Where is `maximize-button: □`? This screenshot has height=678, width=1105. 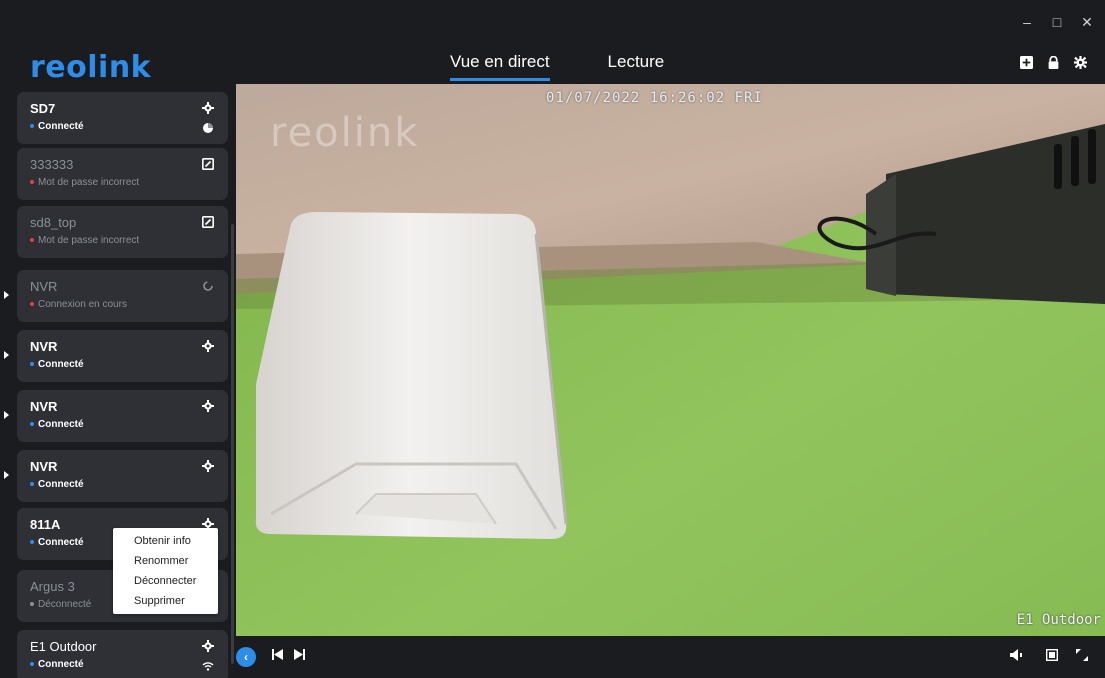
maximize-button: □ is located at coordinates (1057, 22).